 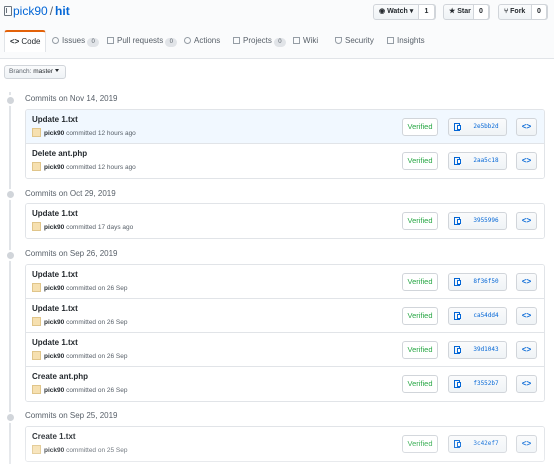 I want to click on commit-sha-link: 3955996, so click(x=486, y=221).